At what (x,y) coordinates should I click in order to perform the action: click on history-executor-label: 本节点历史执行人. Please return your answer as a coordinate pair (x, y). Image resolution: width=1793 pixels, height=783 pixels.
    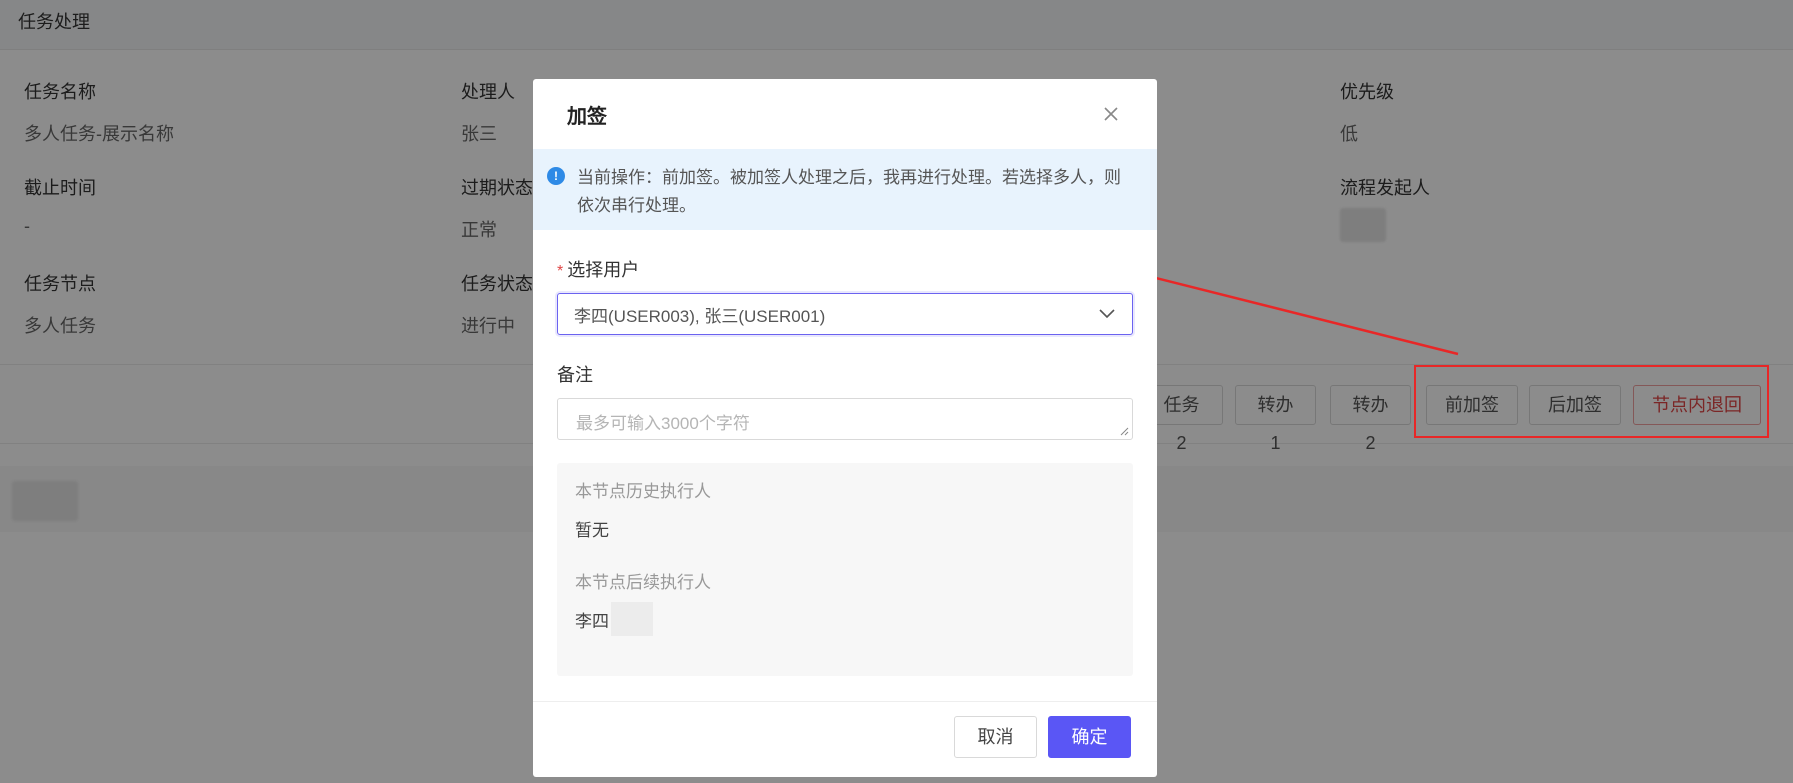
    Looking at the image, I should click on (643, 491).